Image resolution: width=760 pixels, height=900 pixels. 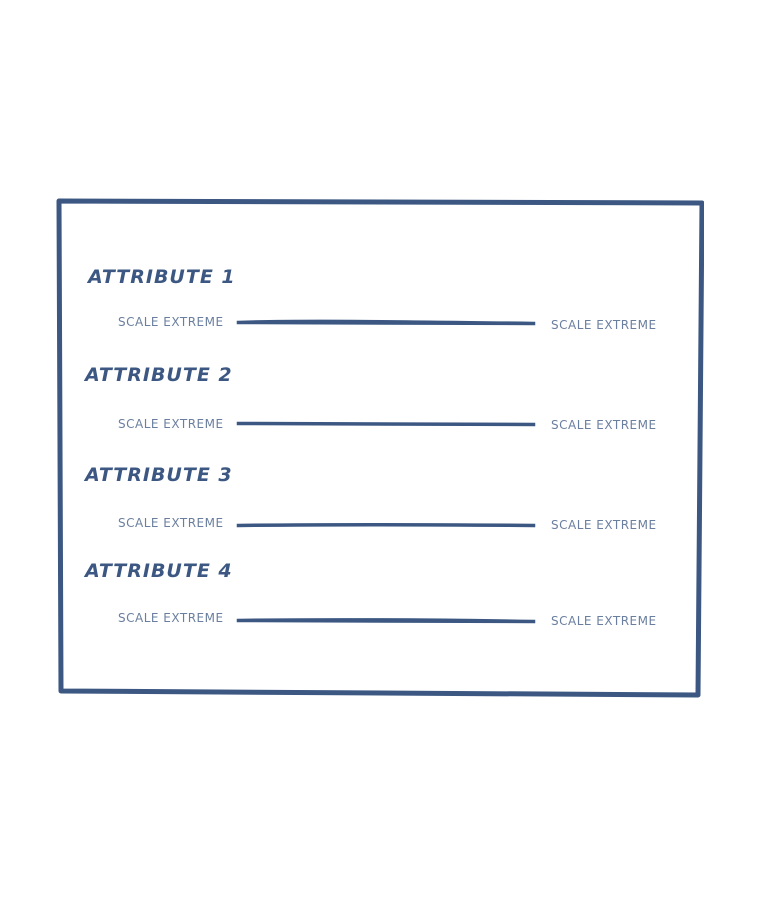 What do you see at coordinates (380, 311) in the screenshot?
I see `attribute-row-1: Attribute 1 Scale Extreme Scale Extreme` at bounding box center [380, 311].